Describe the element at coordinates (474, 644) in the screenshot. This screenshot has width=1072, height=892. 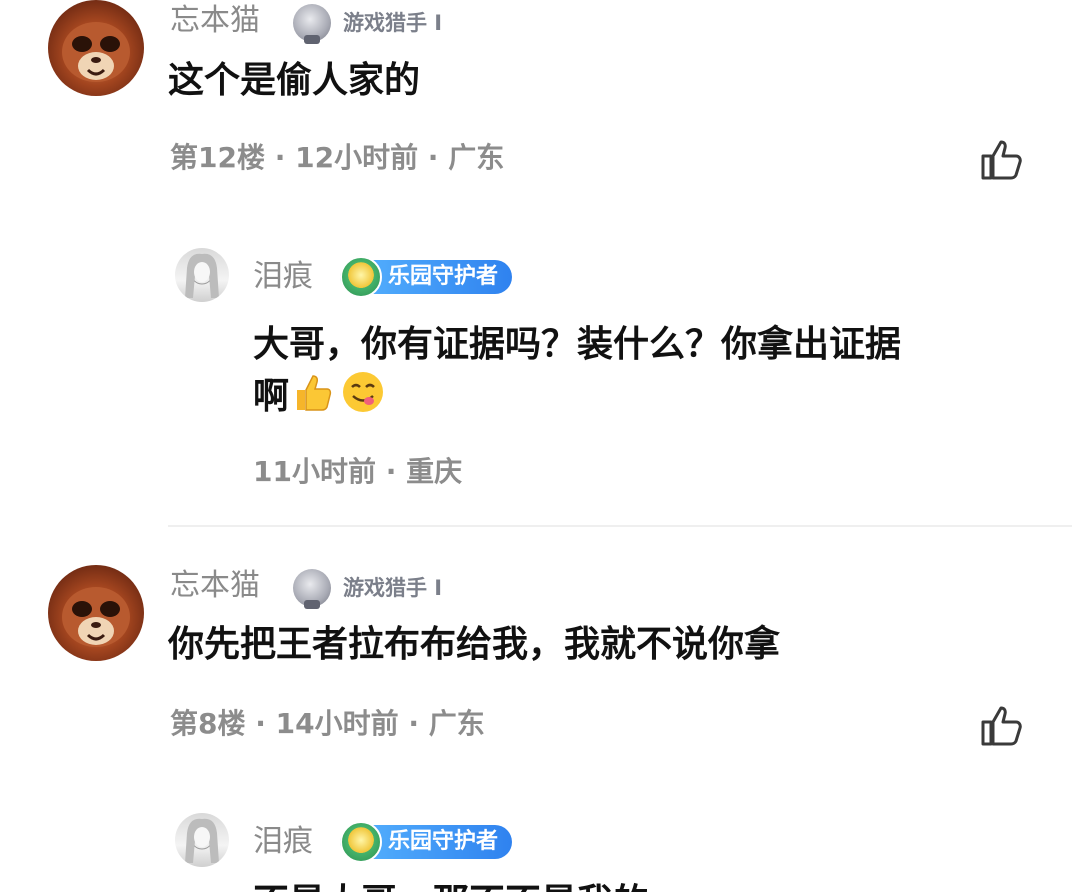
I see `comment-text: 你先把王者拉布布给我，我就不说你拿` at that location.